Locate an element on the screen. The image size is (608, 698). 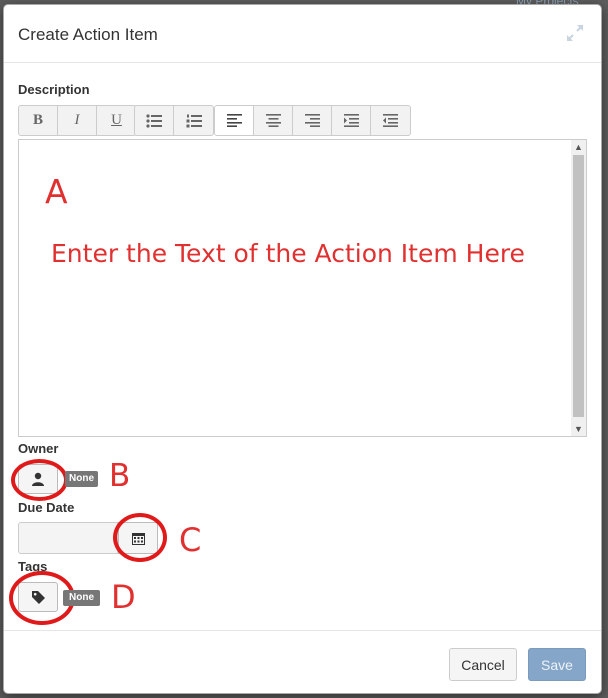
description-label: Description is located at coordinates (54, 89).